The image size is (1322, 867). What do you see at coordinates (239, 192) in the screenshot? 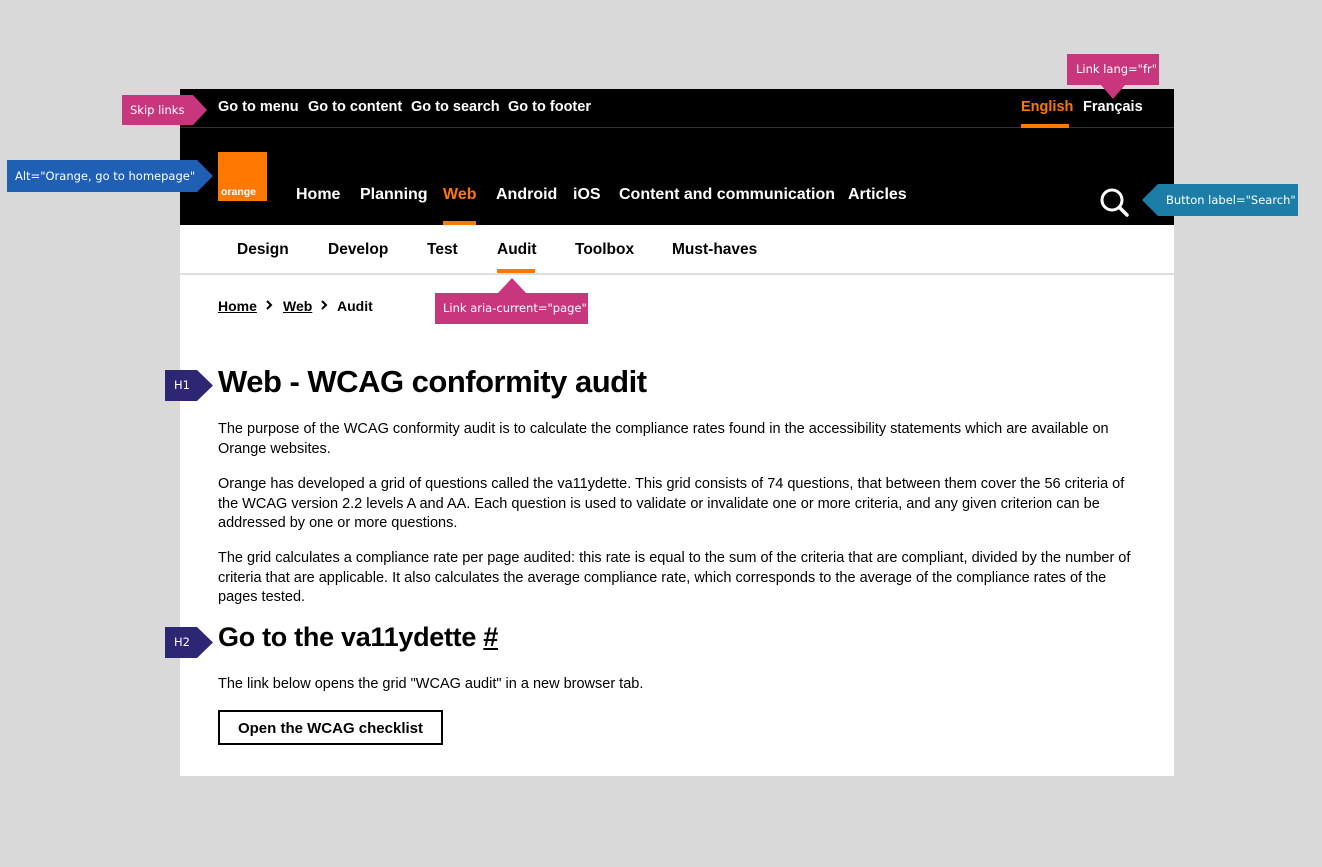
I see `logo-text: orange` at bounding box center [239, 192].